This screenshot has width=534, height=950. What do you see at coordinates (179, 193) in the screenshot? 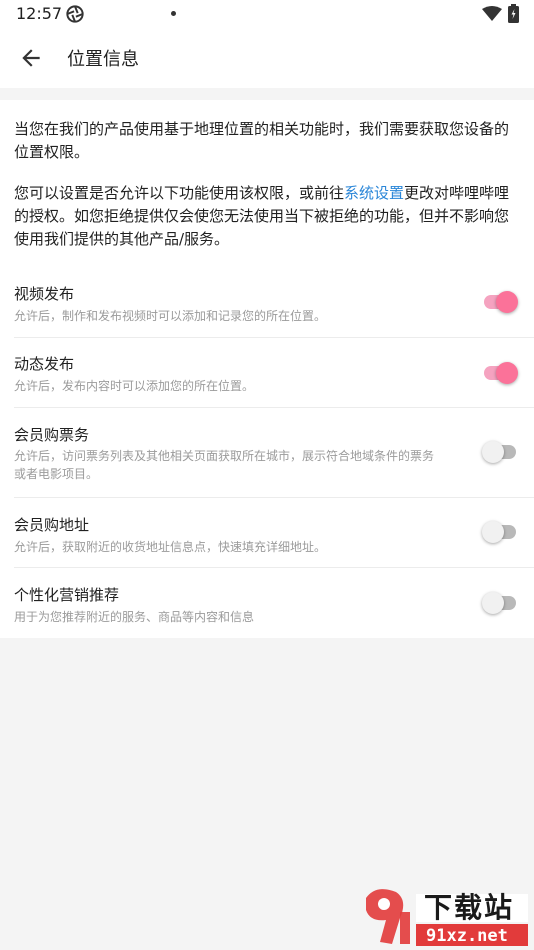
I see `intro-text-before-link: 您可以设置是否允许以下功能使用该权限，或前往` at bounding box center [179, 193].